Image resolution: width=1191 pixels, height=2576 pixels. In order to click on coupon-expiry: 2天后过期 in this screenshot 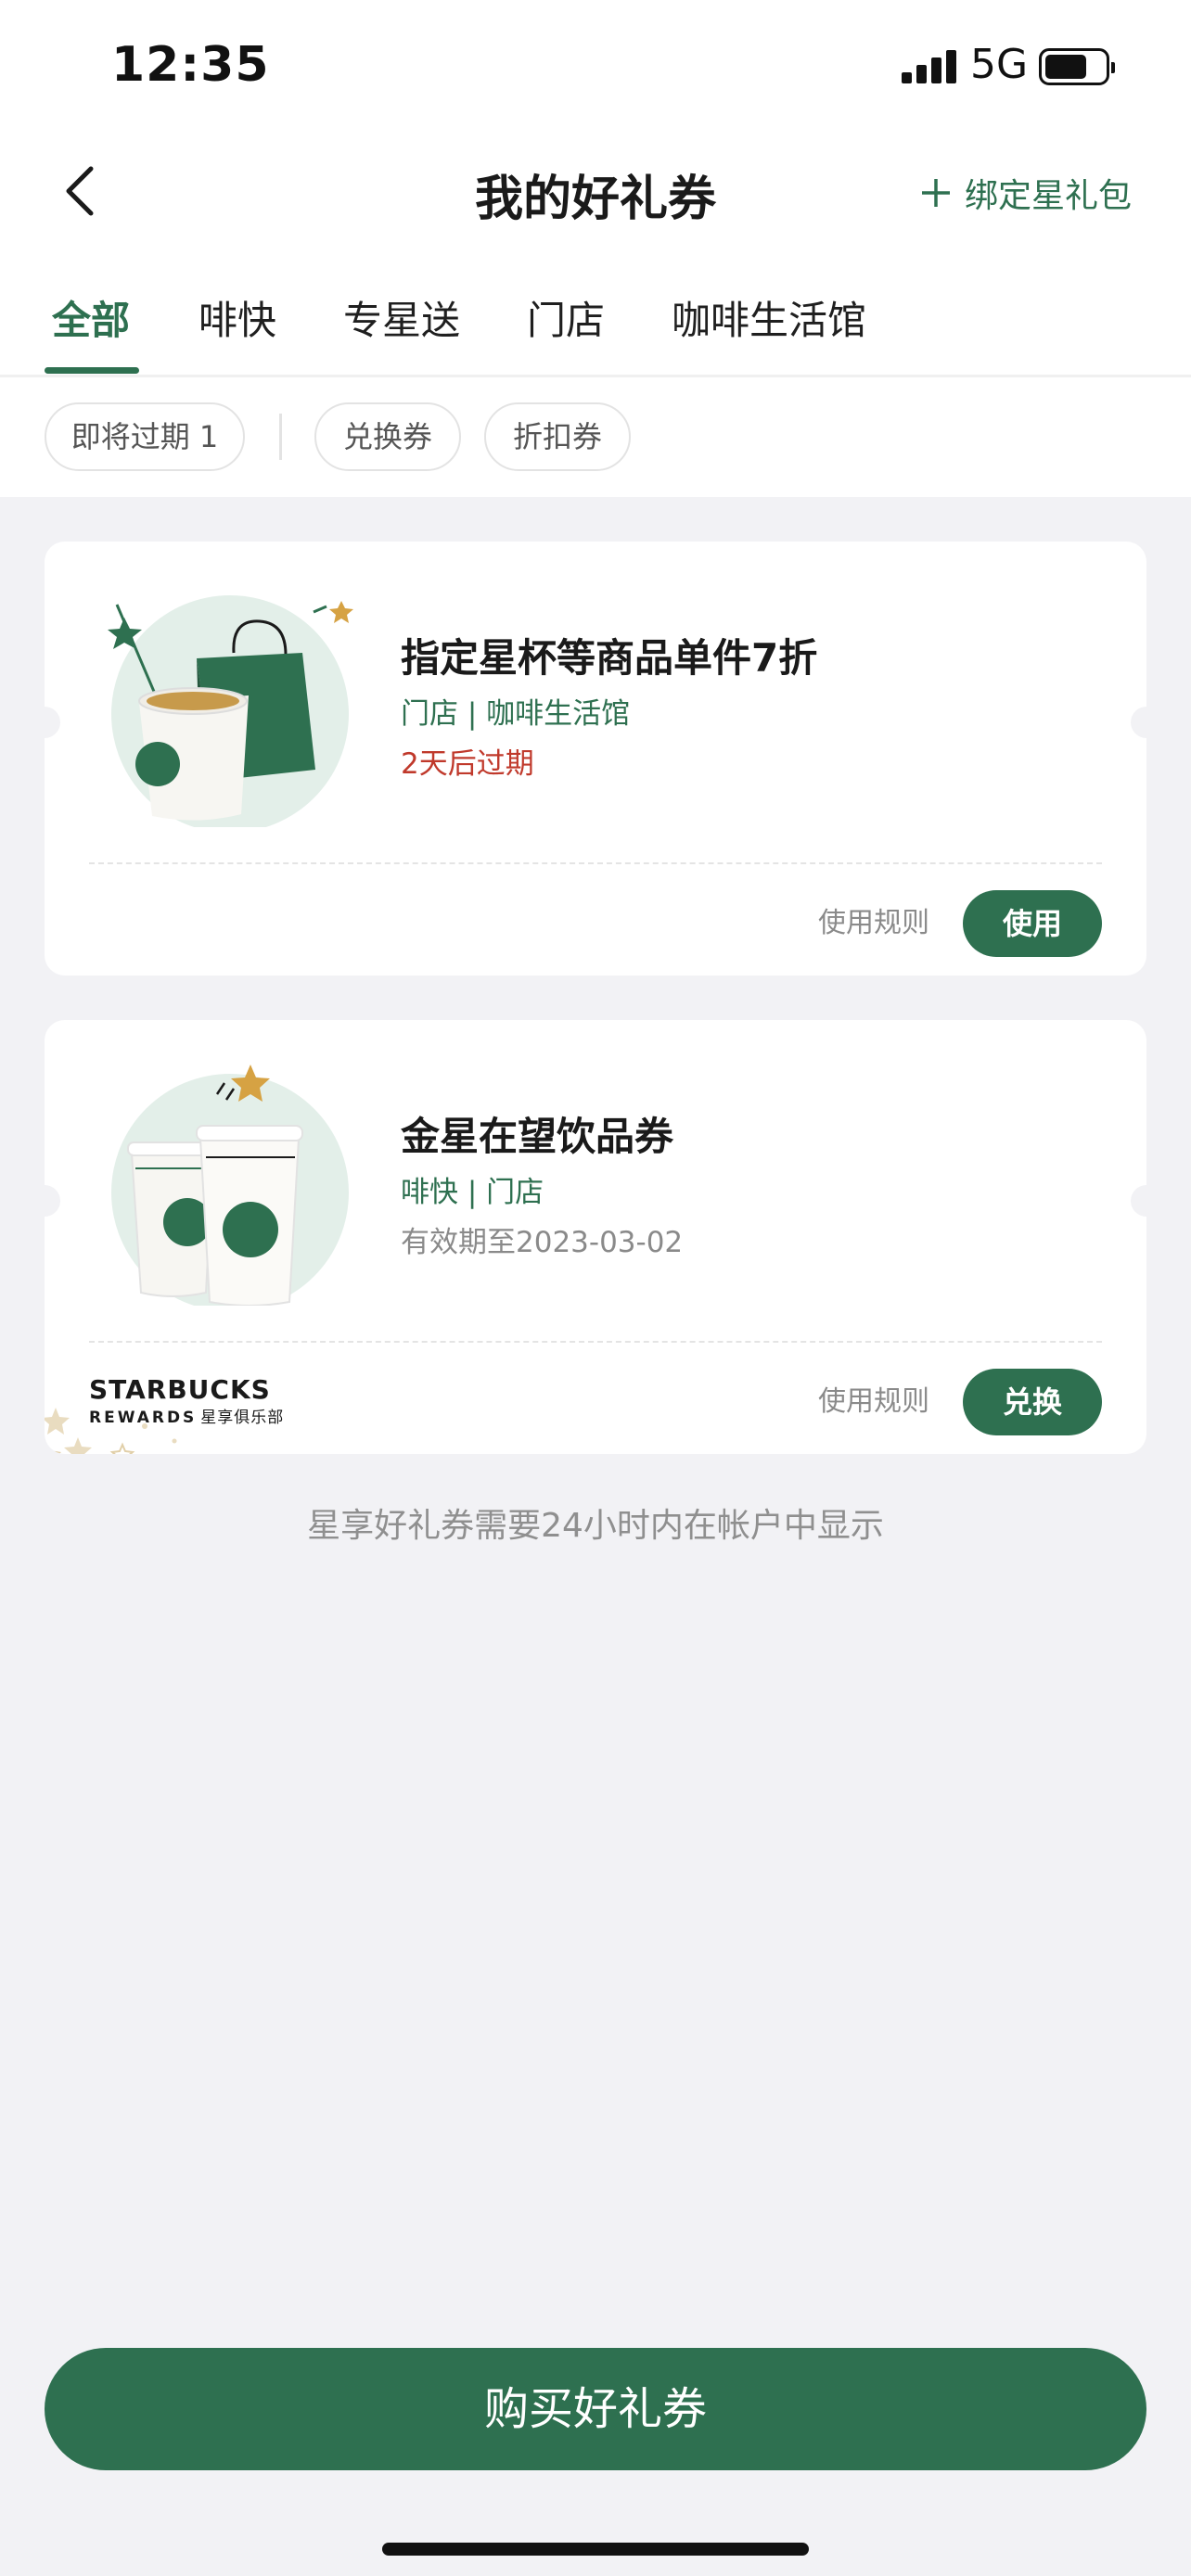, I will do `click(467, 764)`.